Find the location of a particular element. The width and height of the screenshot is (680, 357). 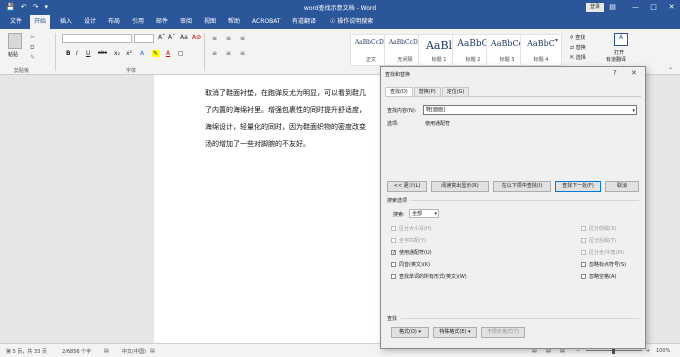

font-color-button: A is located at coordinates (168, 53).